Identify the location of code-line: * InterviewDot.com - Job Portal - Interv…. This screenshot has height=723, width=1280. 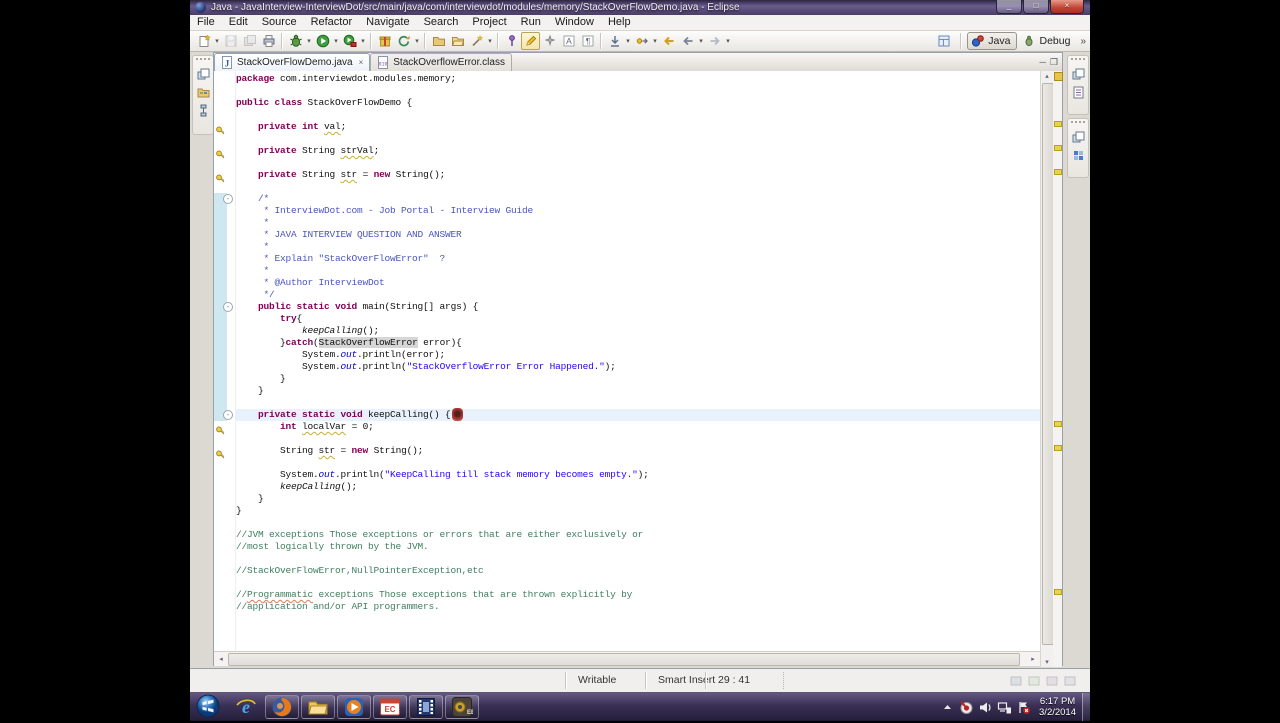
(385, 211).